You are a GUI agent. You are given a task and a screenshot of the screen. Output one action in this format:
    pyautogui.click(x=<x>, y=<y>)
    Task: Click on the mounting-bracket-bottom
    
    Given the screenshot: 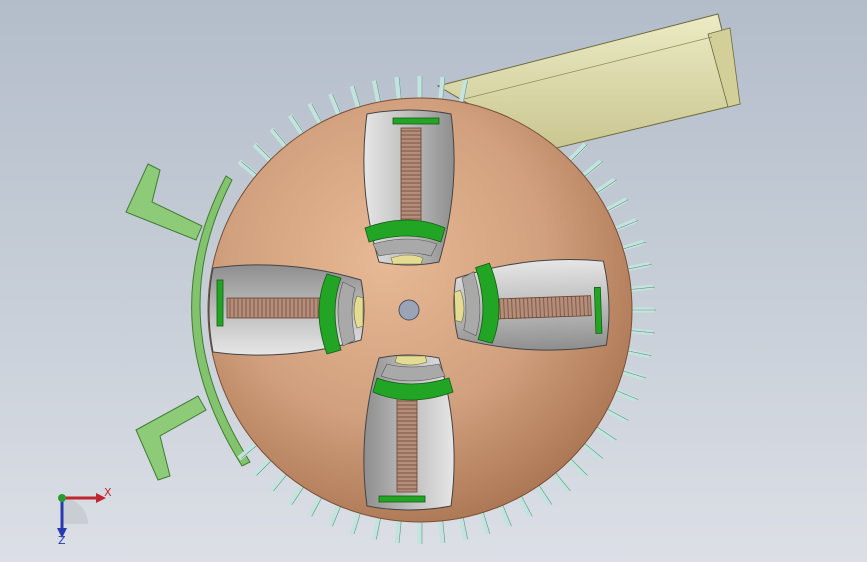 What is the action you would take?
    pyautogui.click(x=171, y=438)
    